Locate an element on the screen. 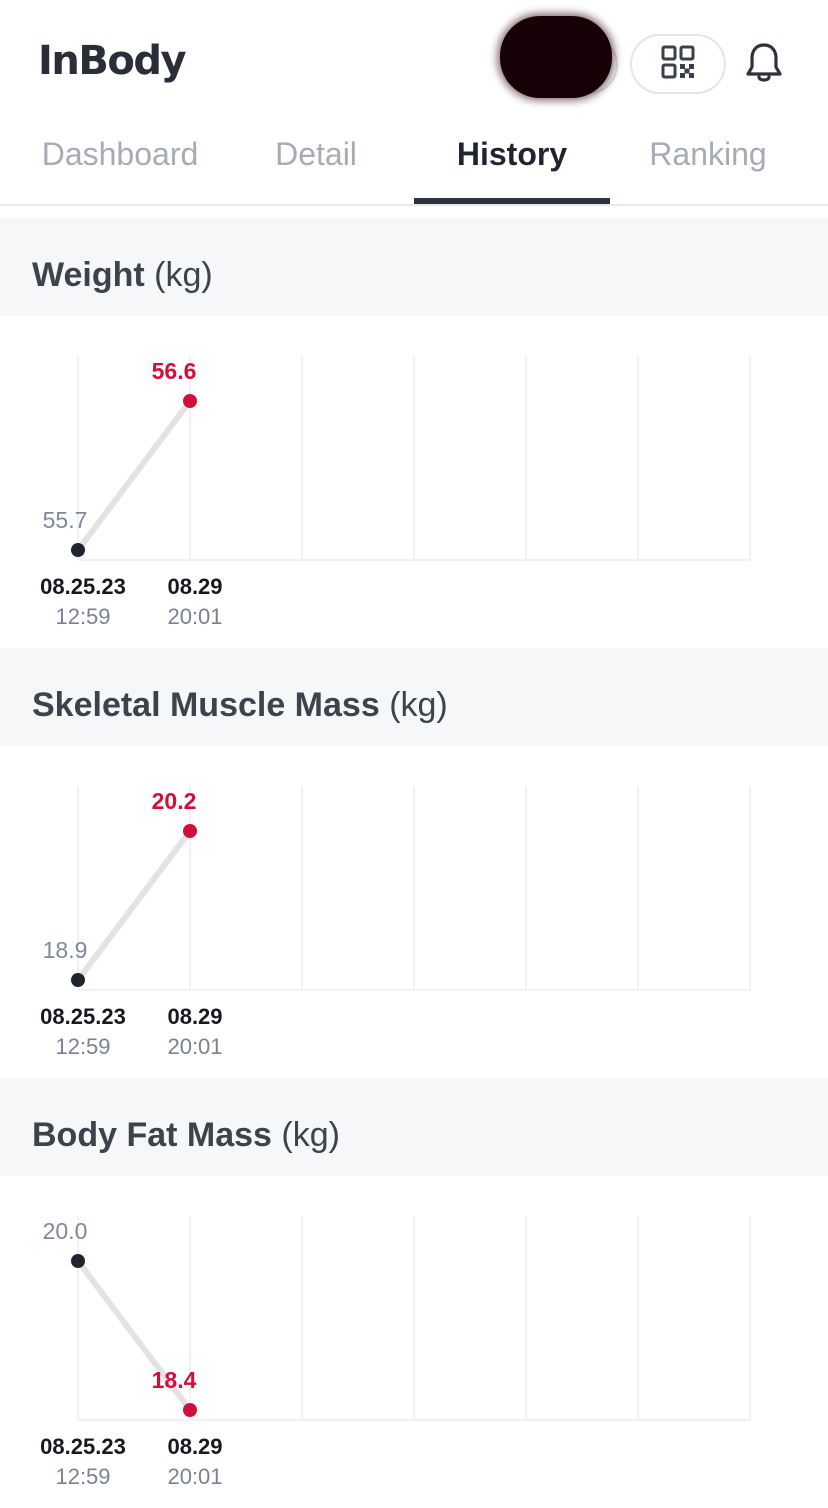 The height and width of the screenshot is (1508, 828). section-title-text: Skeletal Muscle Mass is located at coordinates (206, 705).